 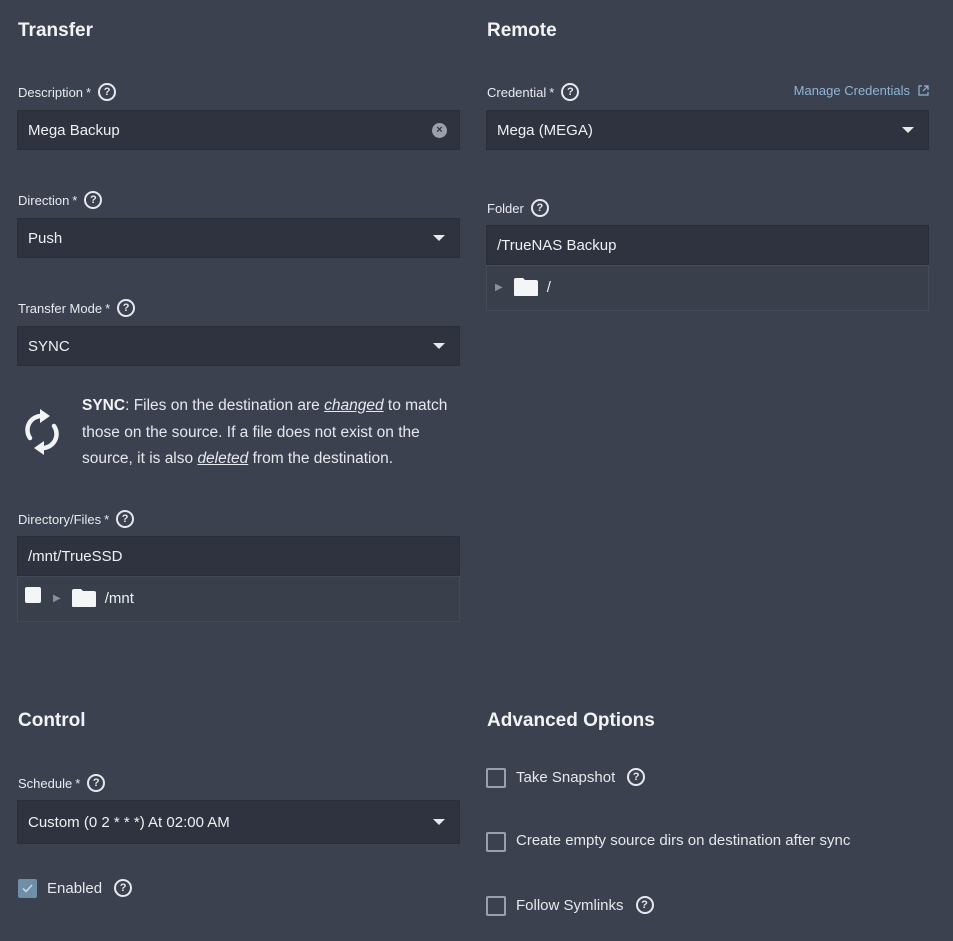 I want to click on credential-value: Mega (MEGA), so click(x=545, y=130).